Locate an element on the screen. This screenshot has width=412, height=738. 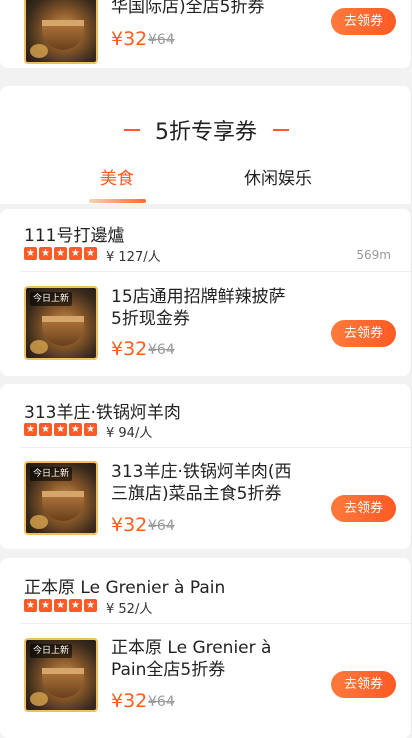
store-name: 111号打邊爐 is located at coordinates (74, 236).